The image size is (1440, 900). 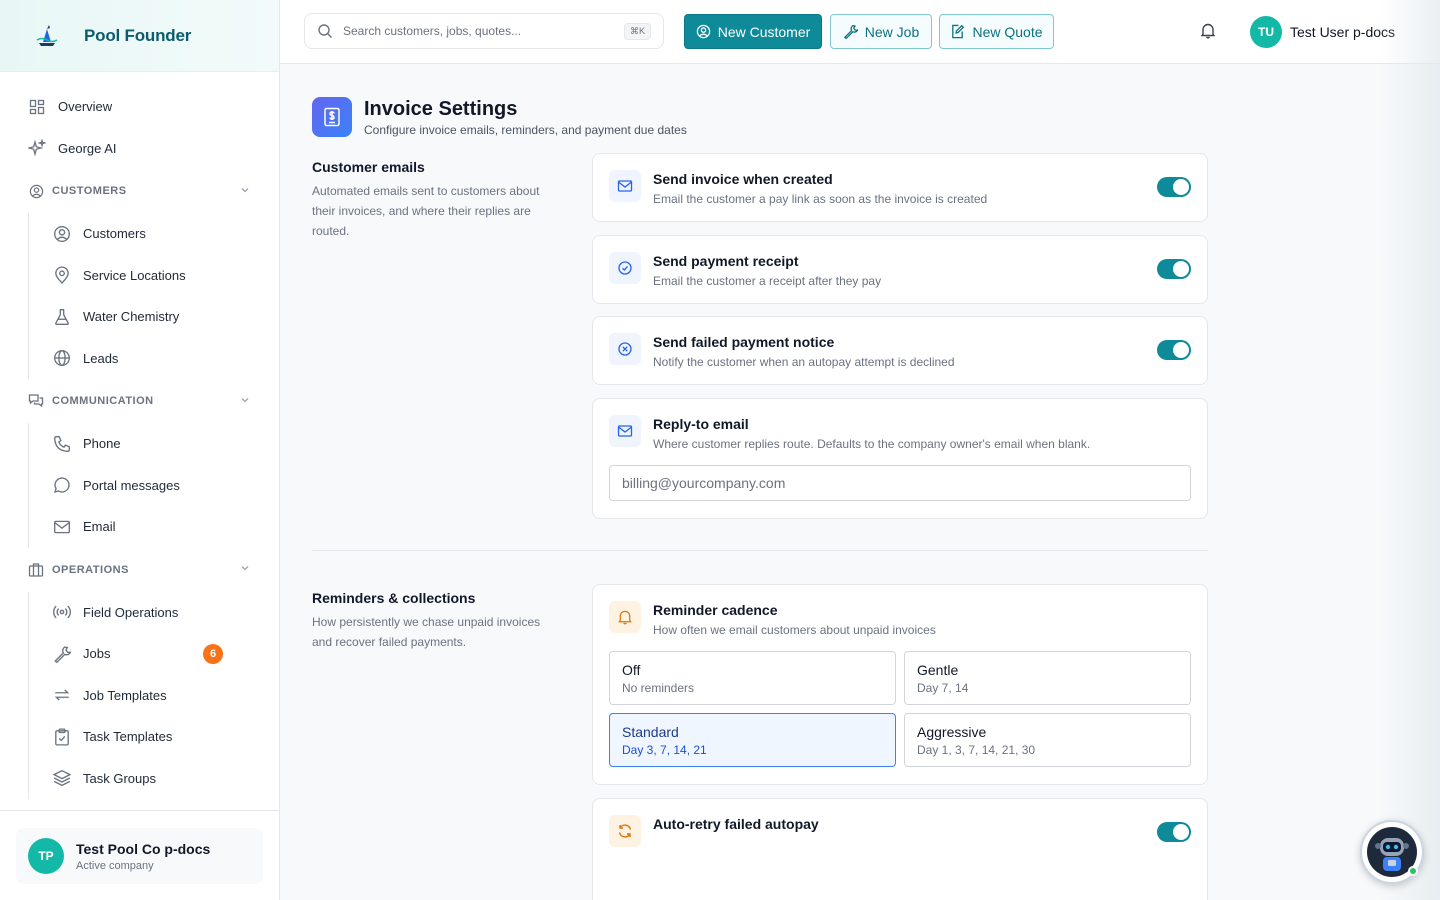 What do you see at coordinates (752, 678) in the screenshot?
I see `cadence-option-off: Off No reminders` at bounding box center [752, 678].